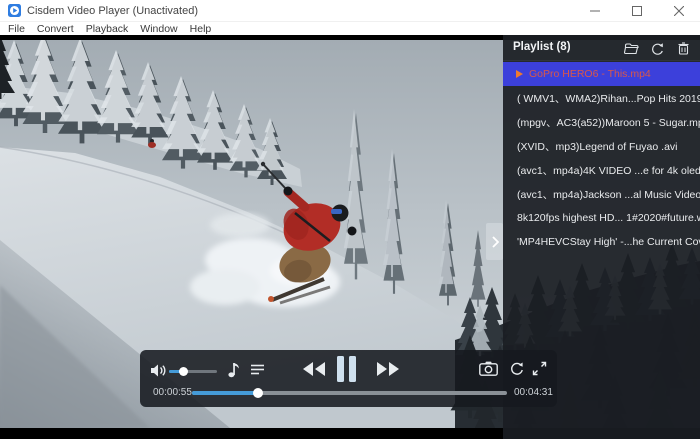 The width and height of the screenshot is (700, 439). I want to click on pause-button, so click(348, 369).